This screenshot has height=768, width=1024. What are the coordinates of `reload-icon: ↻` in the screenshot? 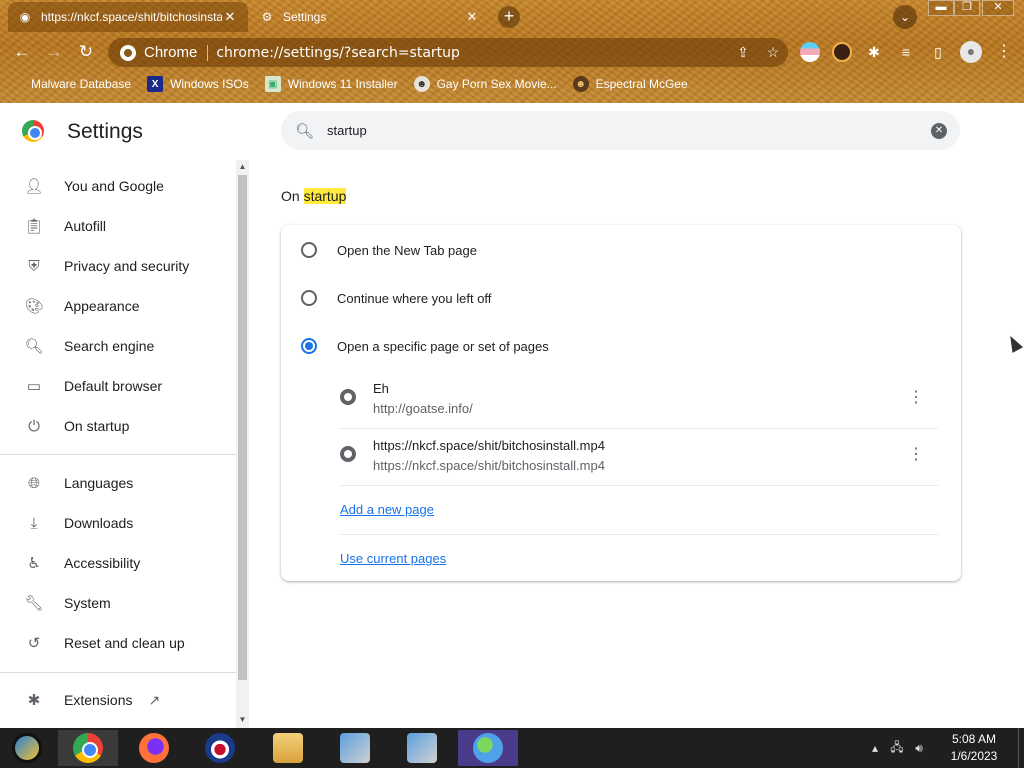 It's located at (86, 52).